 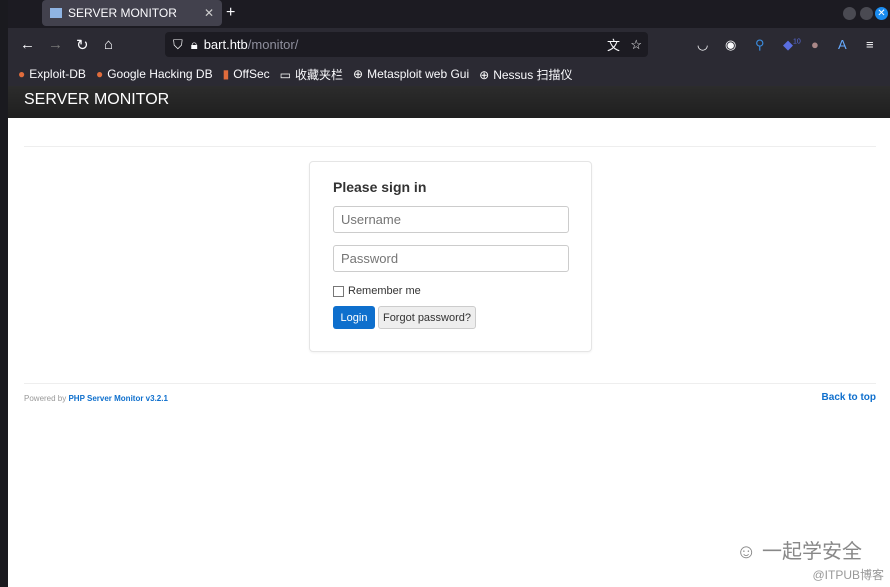 What do you see at coordinates (849, 13) in the screenshot?
I see `minimize-button` at bounding box center [849, 13].